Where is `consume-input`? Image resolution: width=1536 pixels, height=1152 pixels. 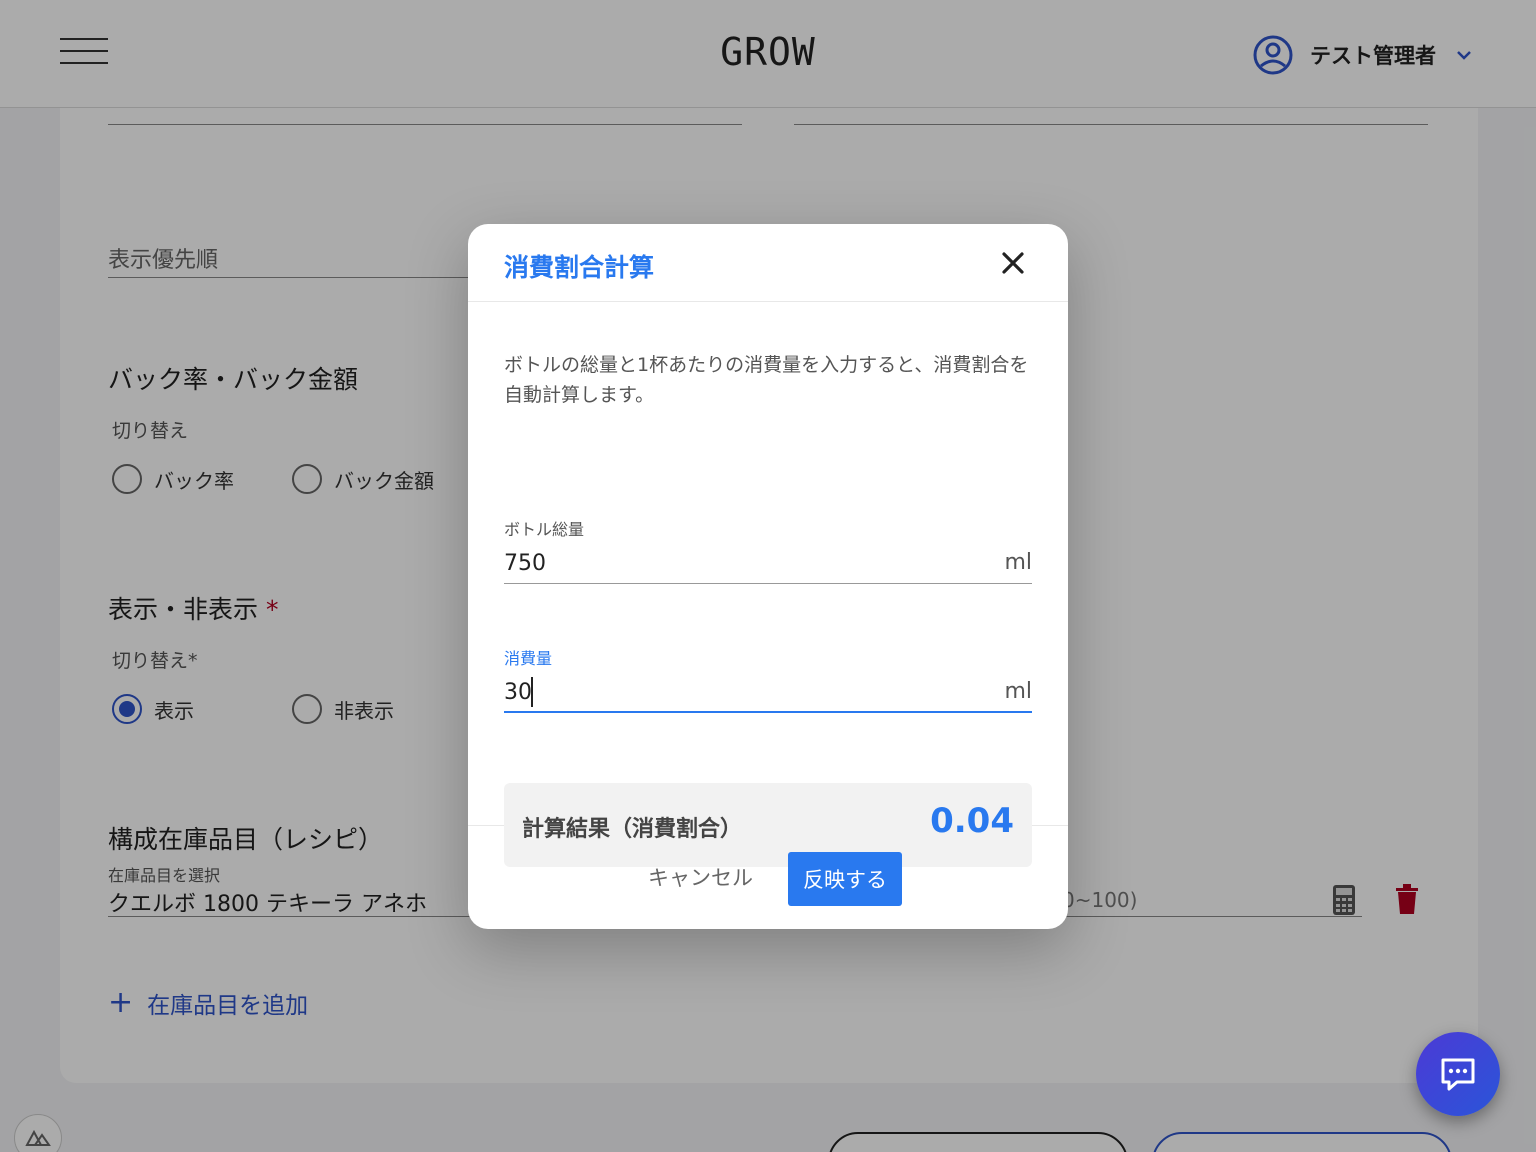 consume-input is located at coordinates (739, 692).